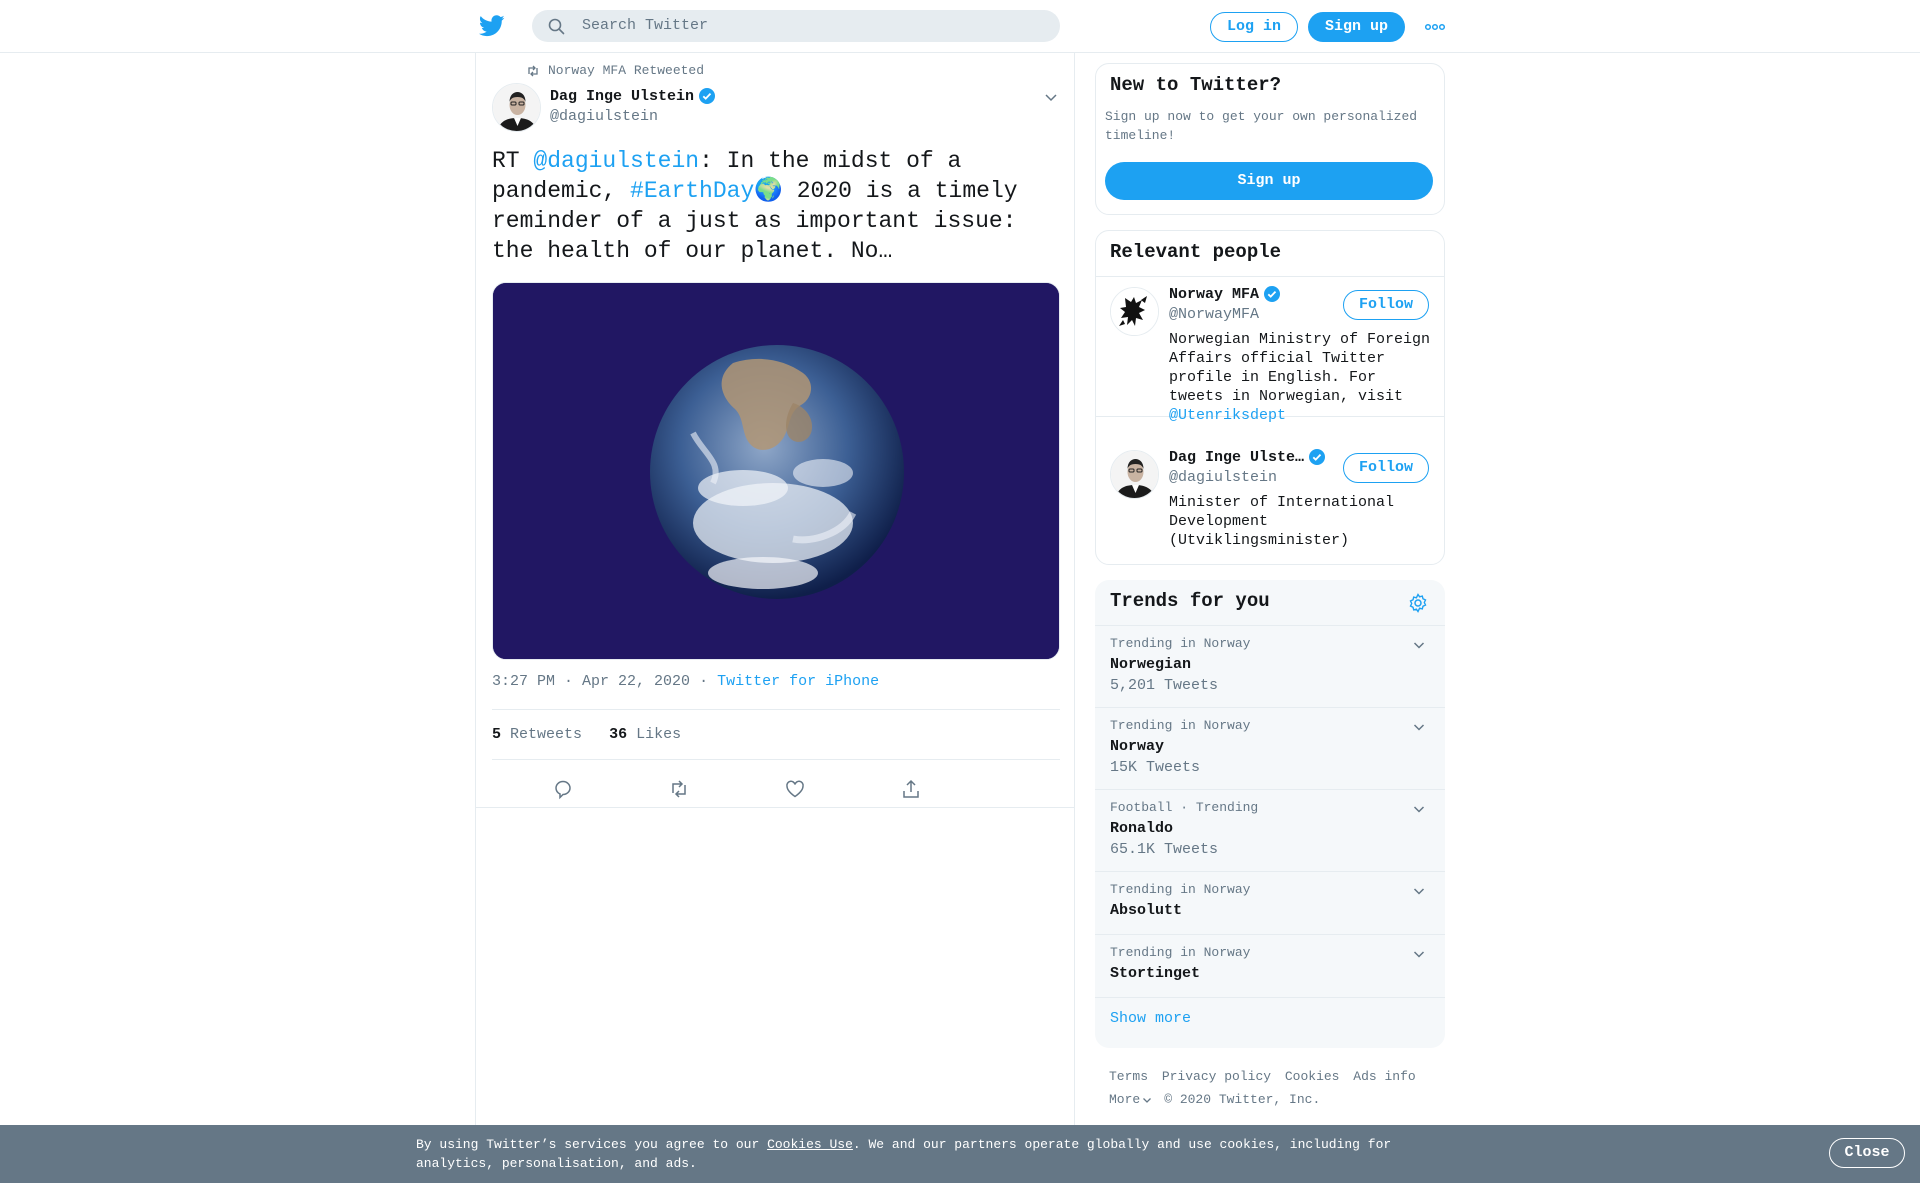  Describe the element at coordinates (1128, 1076) in the screenshot. I see `footer-link-terms: Terms` at that location.